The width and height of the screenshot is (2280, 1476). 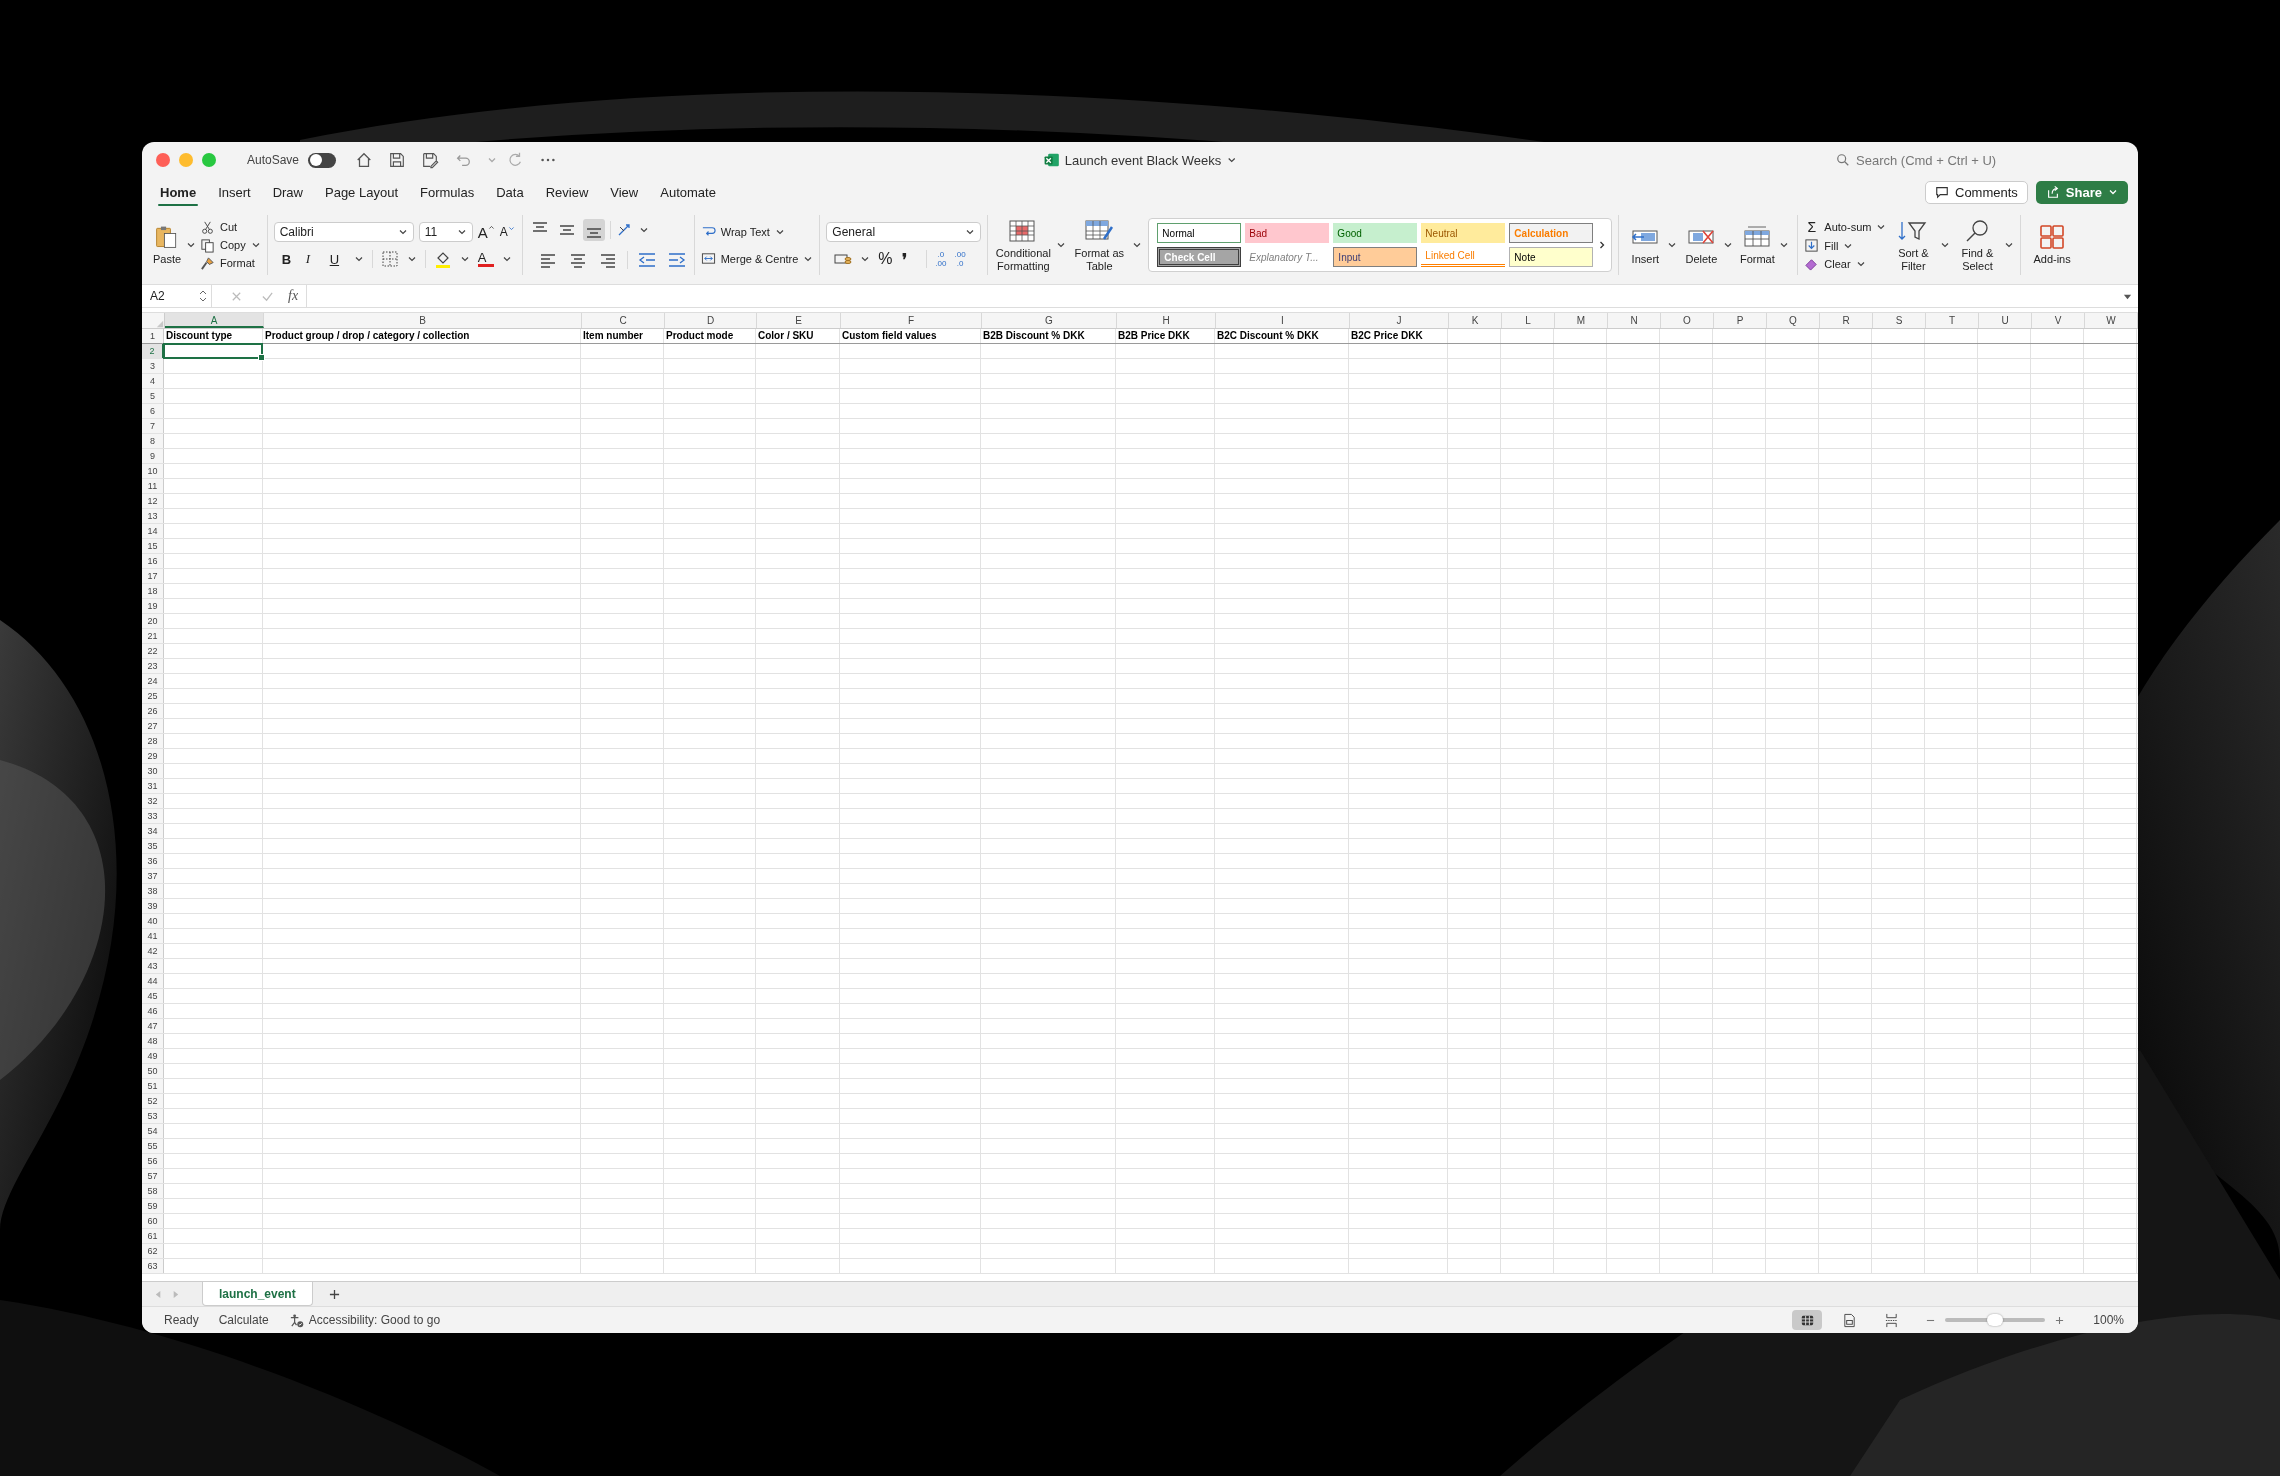 What do you see at coordinates (153, 1056) in the screenshot?
I see `row-header: 49` at bounding box center [153, 1056].